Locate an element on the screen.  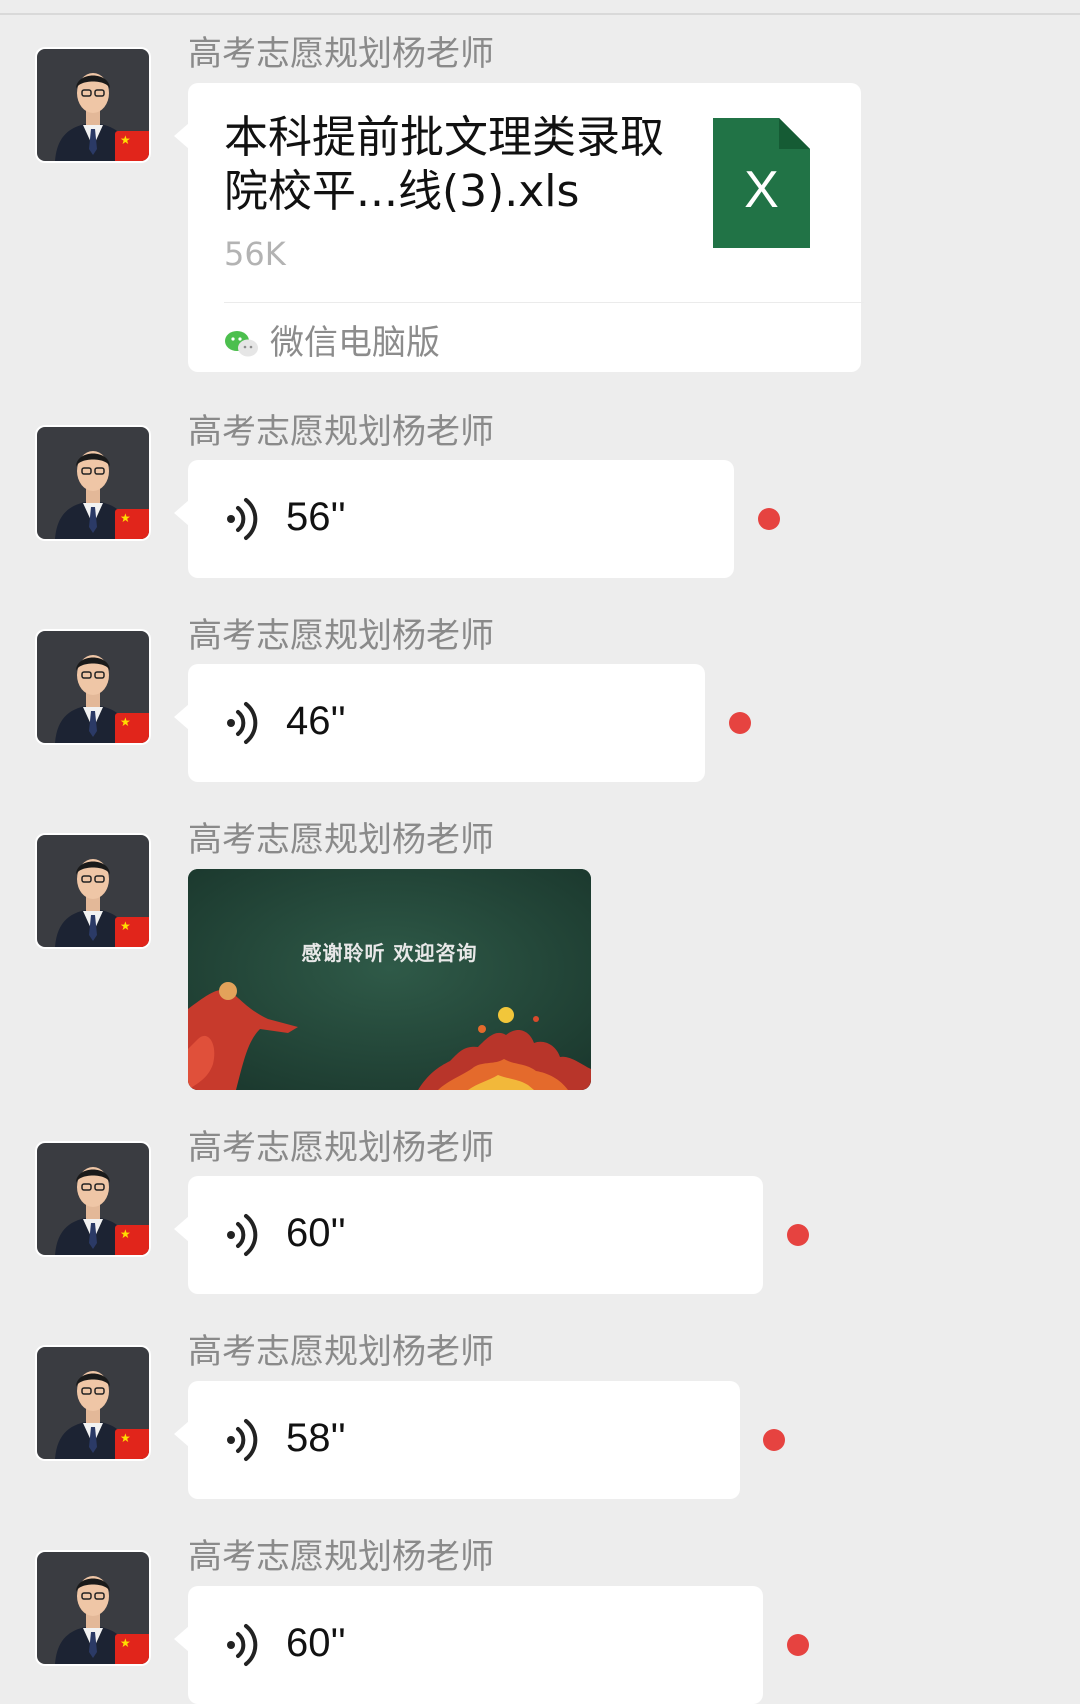
file-icon-letter: X is located at coordinates (761, 190).